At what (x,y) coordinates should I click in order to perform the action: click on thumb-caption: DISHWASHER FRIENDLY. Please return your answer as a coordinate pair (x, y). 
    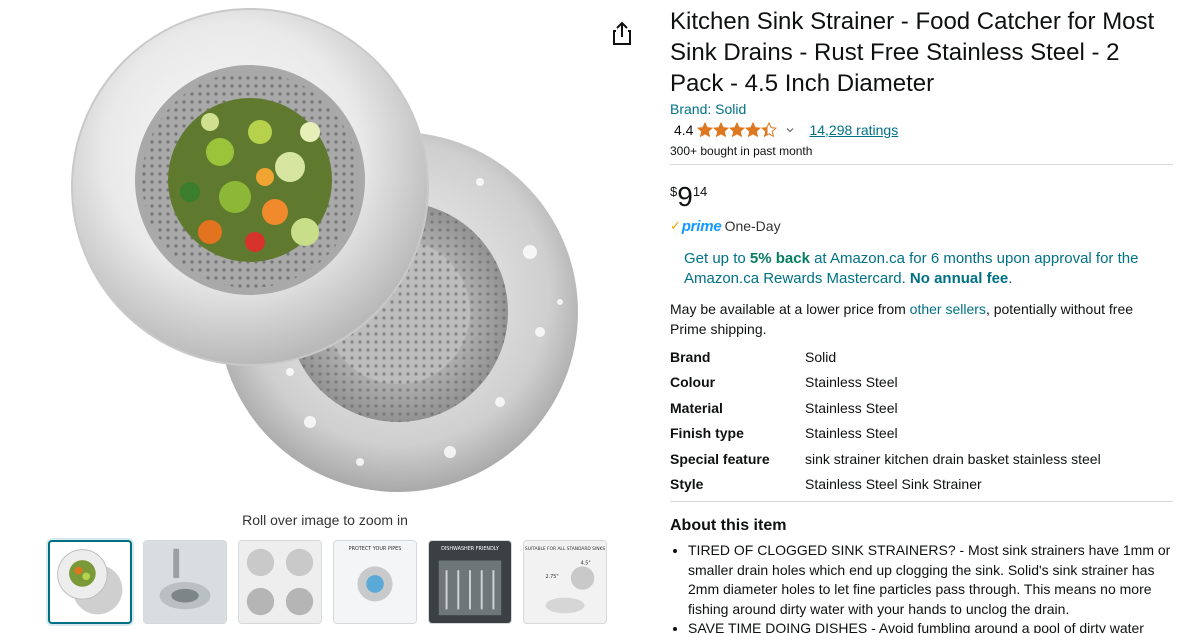
    Looking at the image, I should click on (470, 549).